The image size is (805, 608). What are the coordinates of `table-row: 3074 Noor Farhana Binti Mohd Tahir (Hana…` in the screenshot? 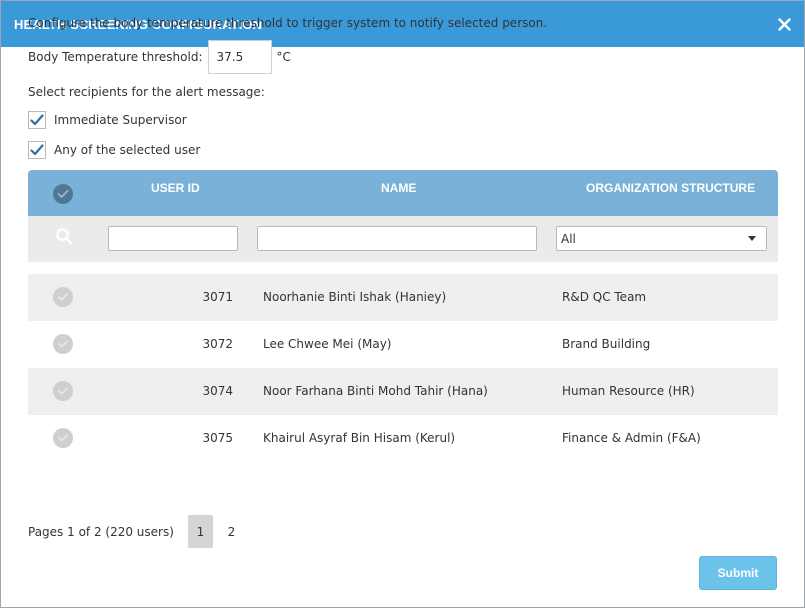 It's located at (403, 391).